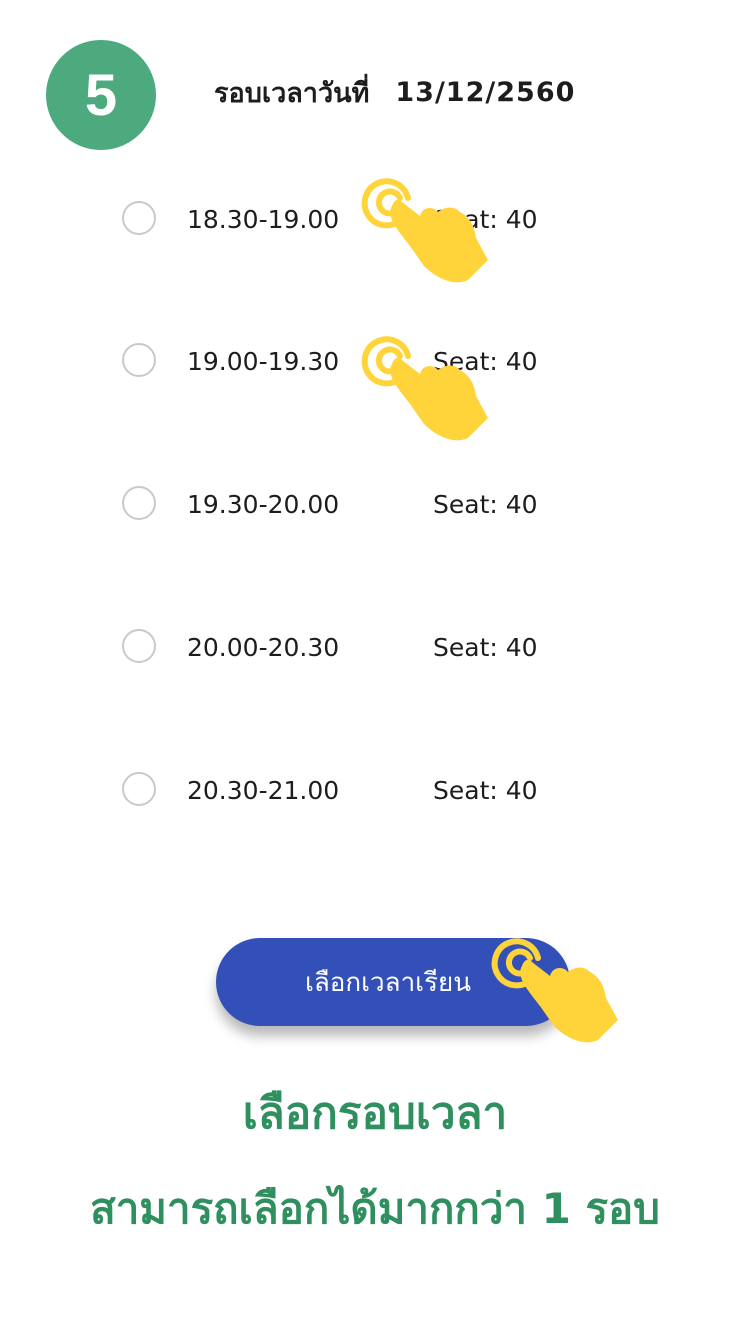 The image size is (750, 1334). Describe the element at coordinates (388, 982) in the screenshot. I see `choose-time-button-label: เลือกเวลาเรียน` at that location.